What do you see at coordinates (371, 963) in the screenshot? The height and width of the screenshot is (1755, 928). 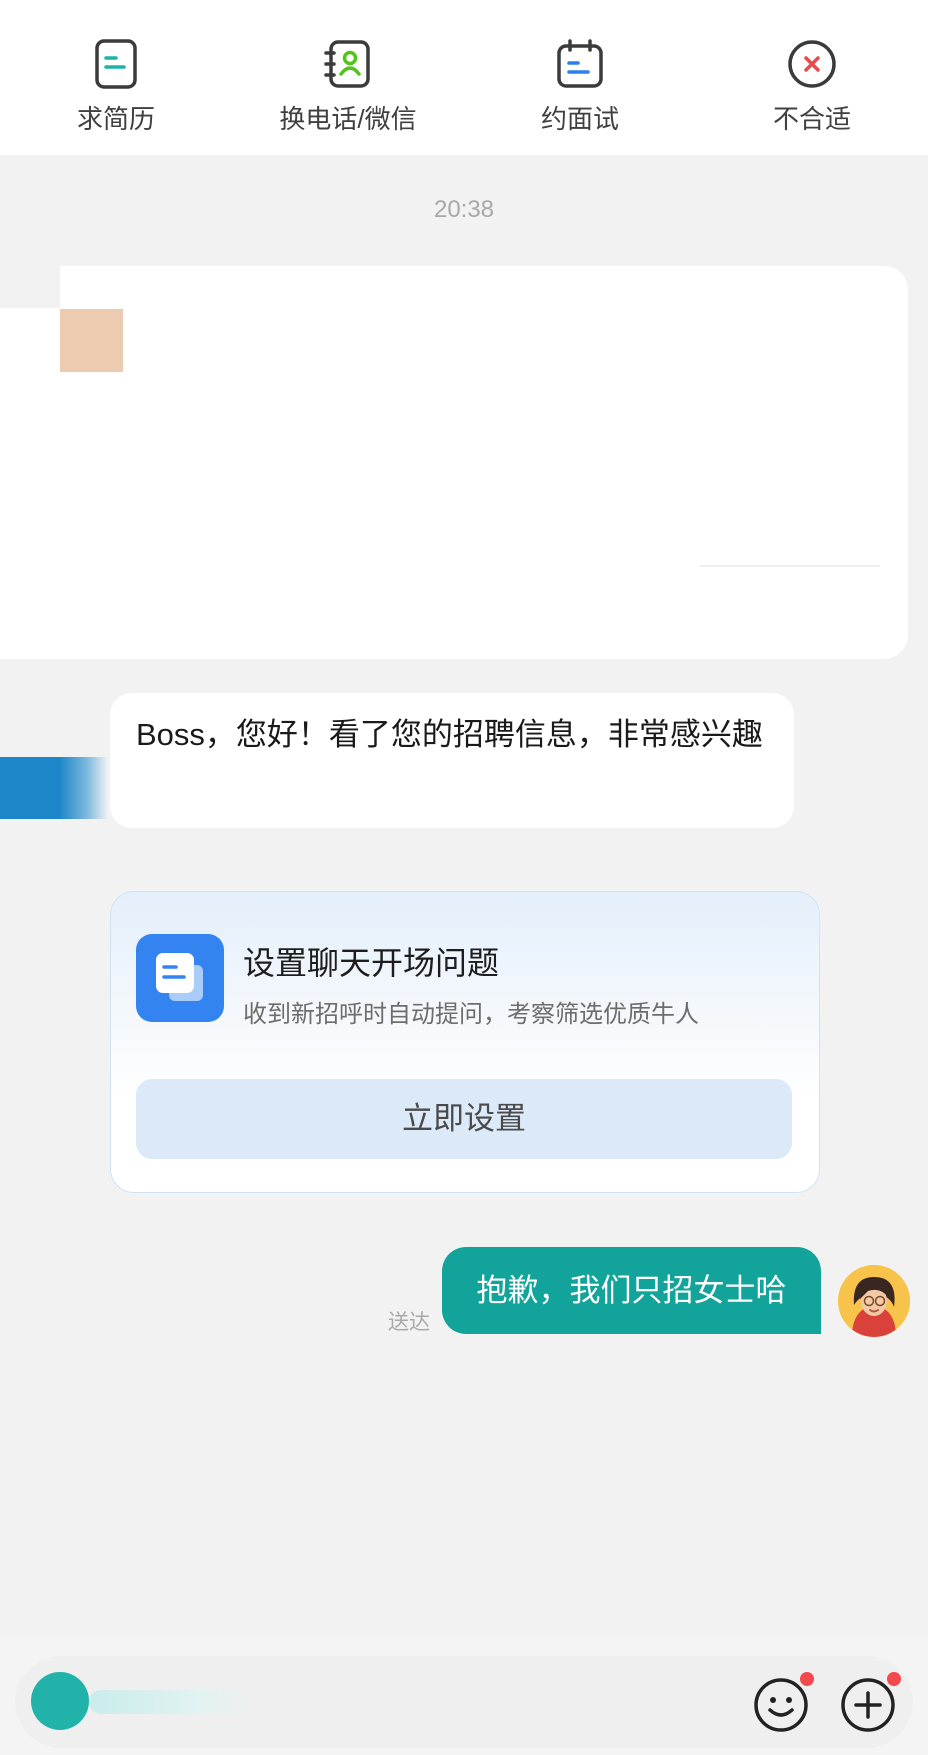 I see `setup-card-title: 设置聊天开场问题` at bounding box center [371, 963].